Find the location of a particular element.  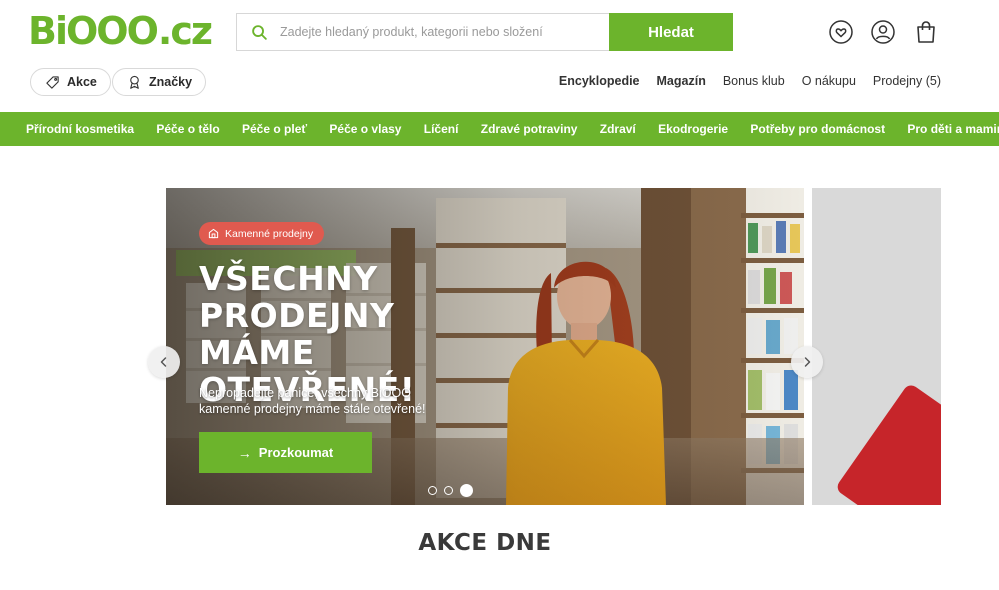

brands-pill: Značky is located at coordinates (159, 82).